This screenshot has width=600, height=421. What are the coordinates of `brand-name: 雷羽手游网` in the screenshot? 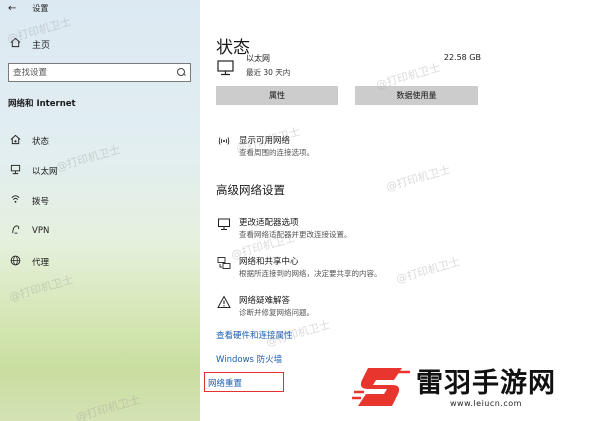 It's located at (486, 383).